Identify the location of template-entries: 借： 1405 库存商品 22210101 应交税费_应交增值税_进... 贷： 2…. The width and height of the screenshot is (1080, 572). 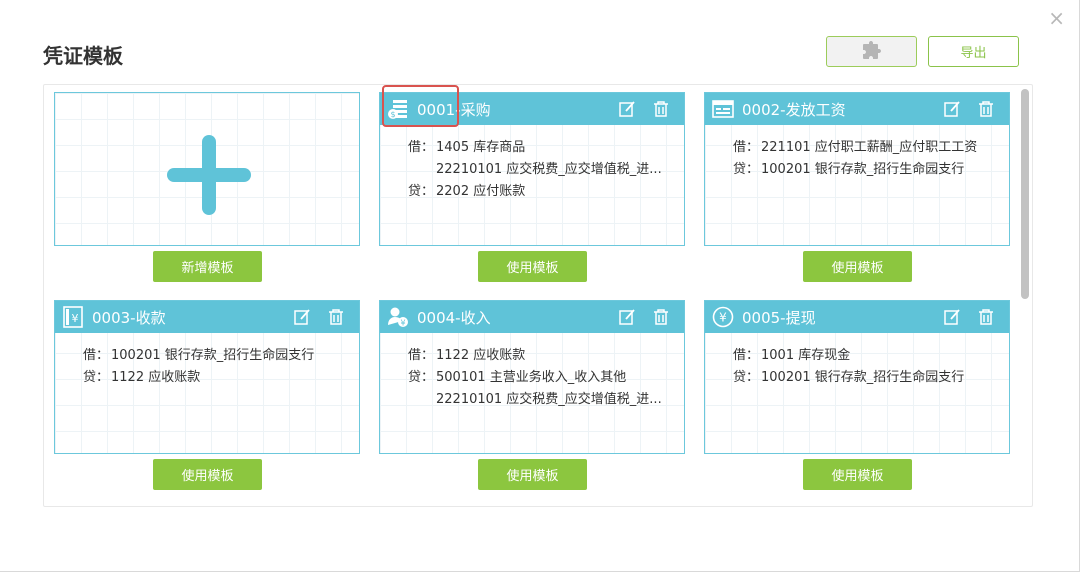
(541, 170).